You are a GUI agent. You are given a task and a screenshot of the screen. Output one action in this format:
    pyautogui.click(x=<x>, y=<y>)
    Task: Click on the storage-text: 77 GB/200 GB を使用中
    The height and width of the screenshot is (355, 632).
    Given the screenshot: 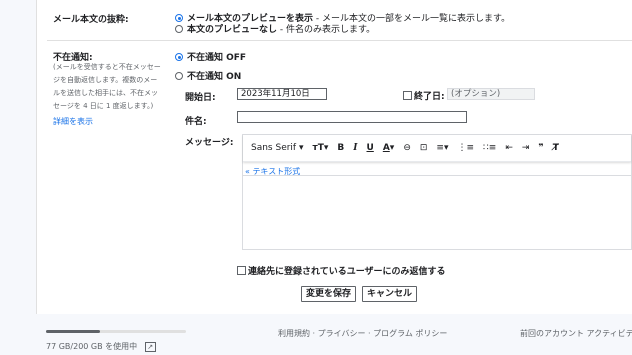 What is the action you would take?
    pyautogui.click(x=92, y=346)
    